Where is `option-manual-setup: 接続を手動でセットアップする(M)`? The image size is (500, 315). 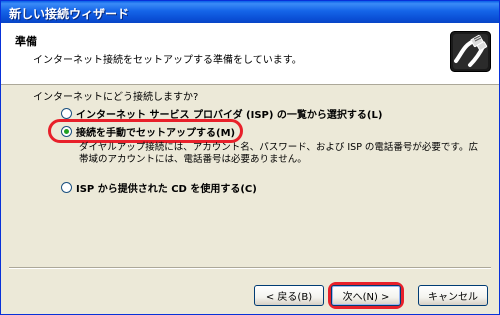 option-manual-setup: 接続を手動でセットアップする(M) is located at coordinates (148, 131).